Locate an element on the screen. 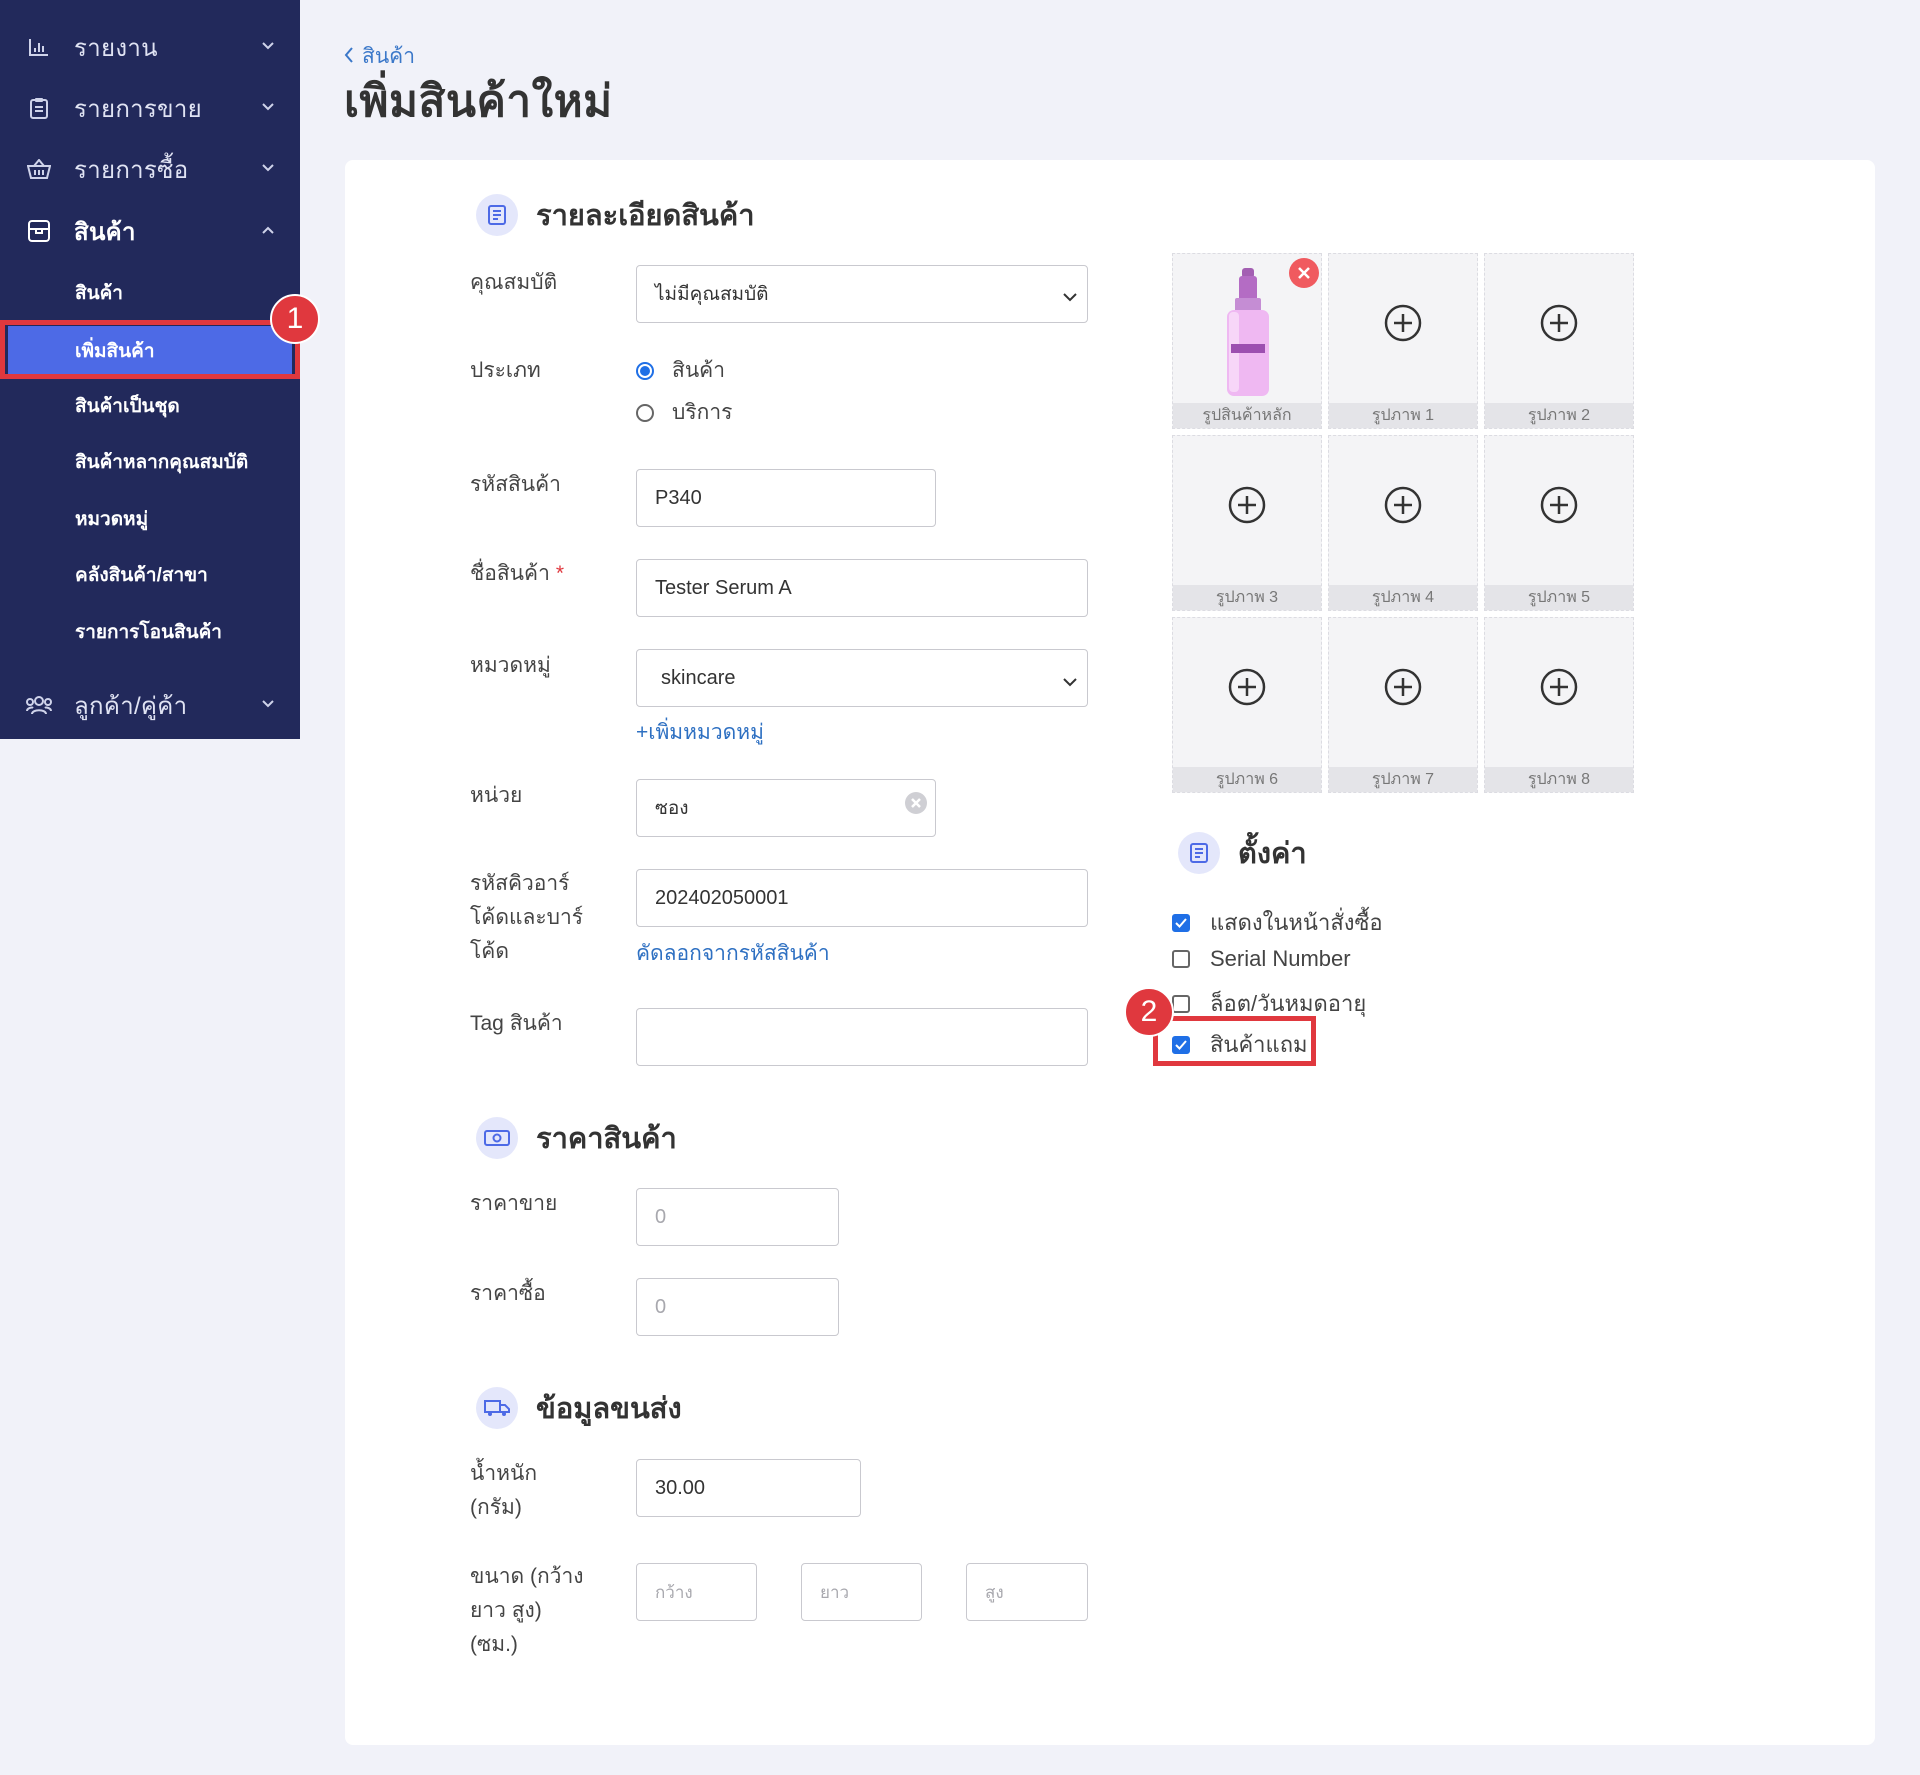 This screenshot has height=1775, width=1920. type-radio-service: บริการ is located at coordinates (684, 412).